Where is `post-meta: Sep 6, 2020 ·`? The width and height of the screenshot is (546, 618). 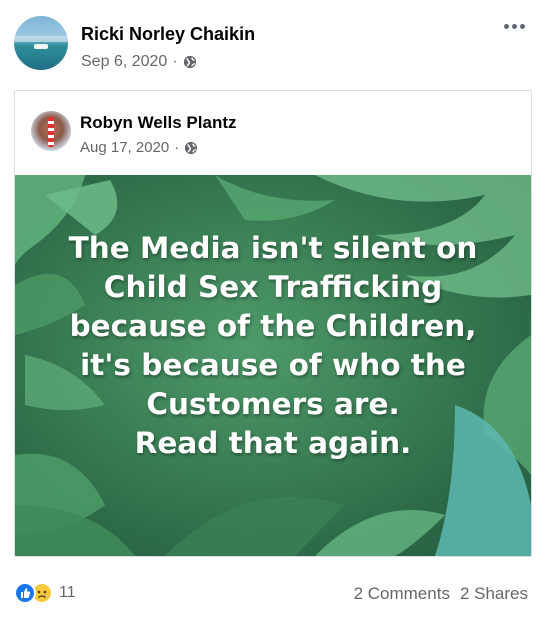 post-meta: Sep 6, 2020 · is located at coordinates (139, 62).